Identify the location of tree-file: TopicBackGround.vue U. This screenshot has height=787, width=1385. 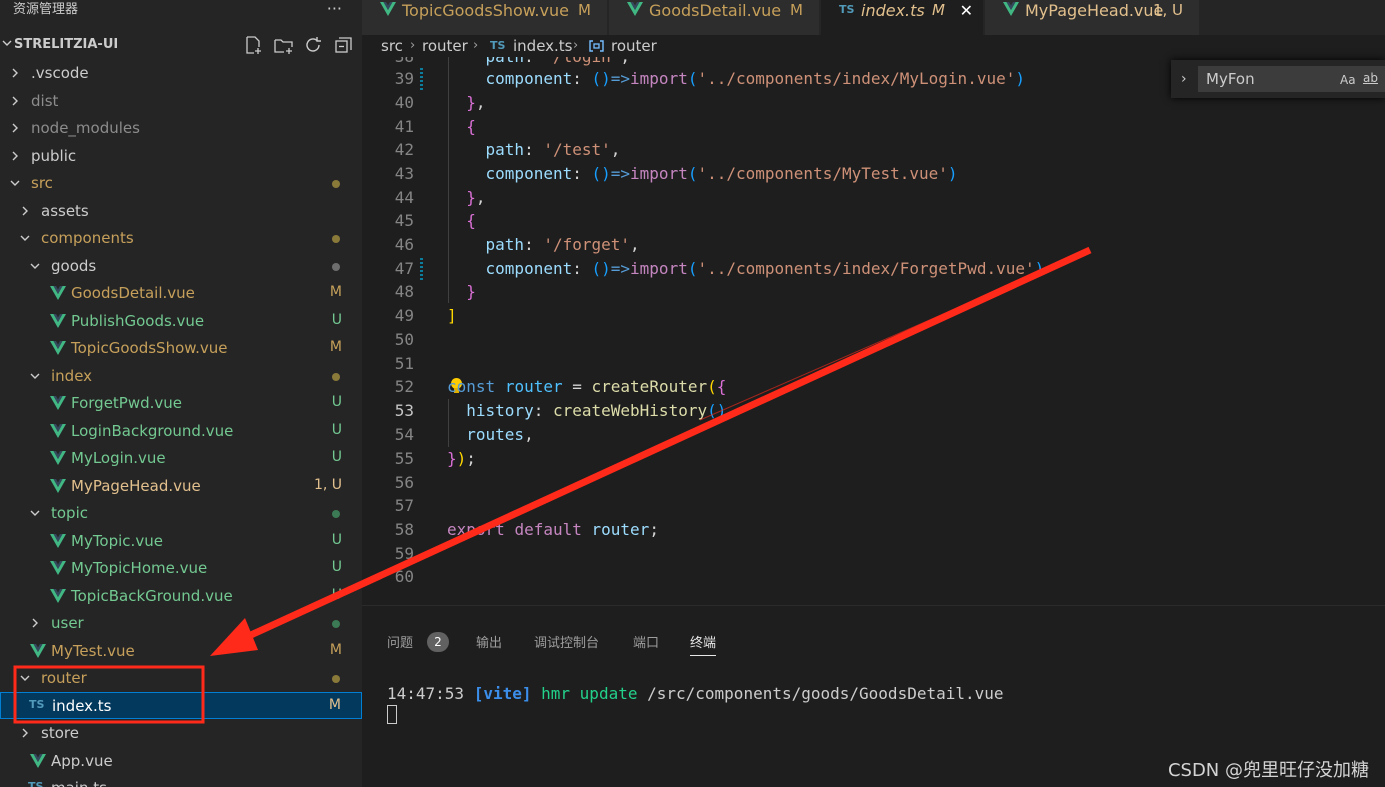
(181, 596).